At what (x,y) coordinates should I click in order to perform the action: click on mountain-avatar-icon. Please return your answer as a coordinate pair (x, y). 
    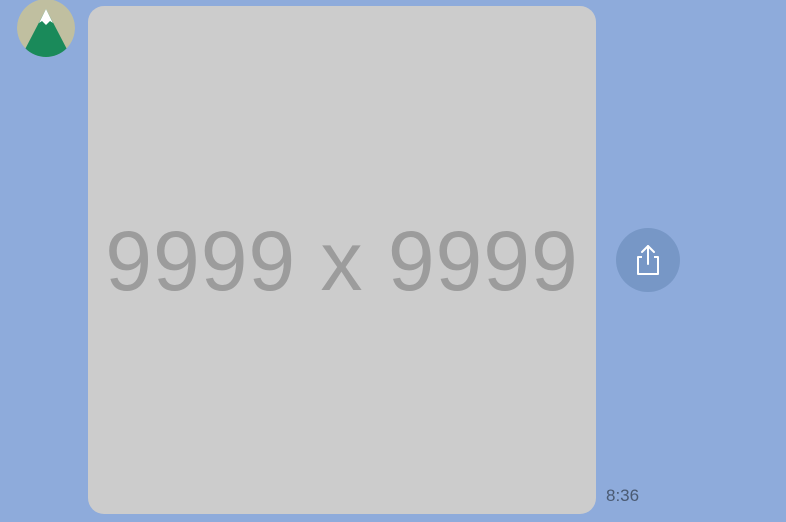
    Looking at the image, I should click on (46, 28).